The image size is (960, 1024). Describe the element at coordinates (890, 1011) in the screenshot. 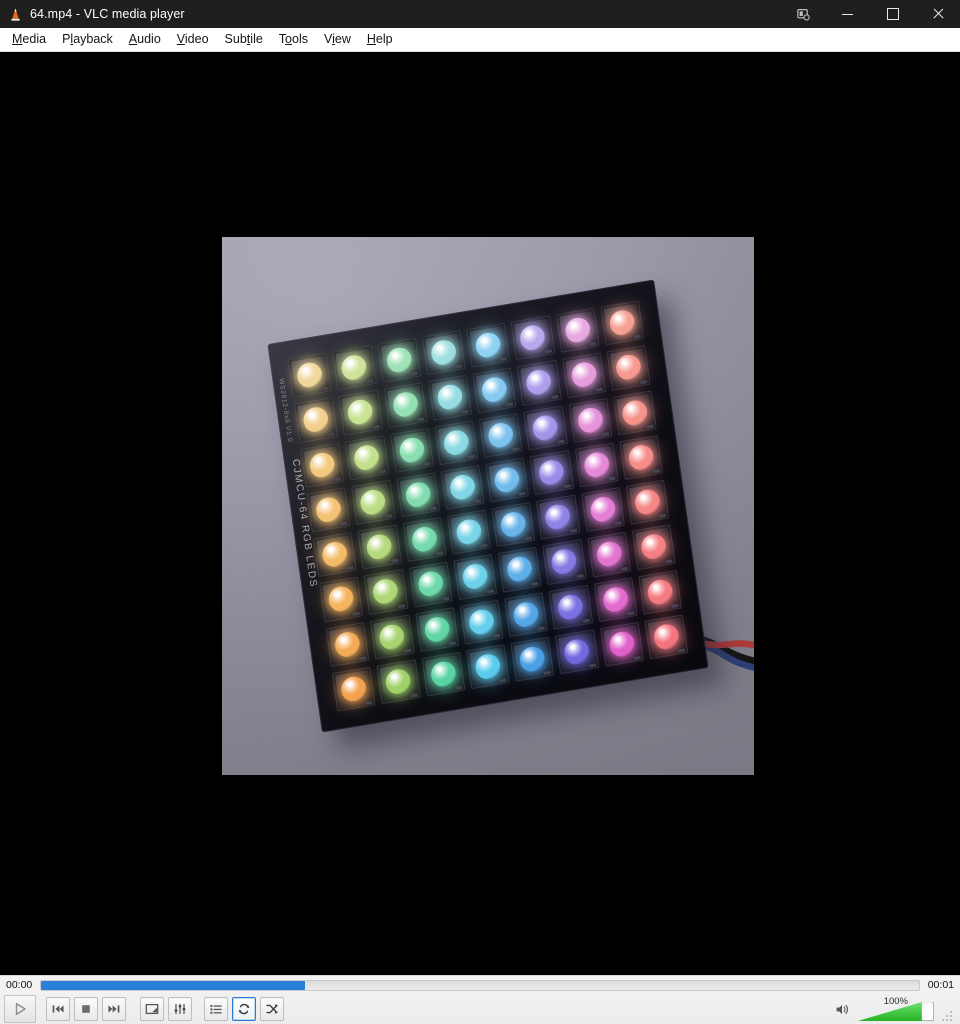

I see `volume-fill` at that location.